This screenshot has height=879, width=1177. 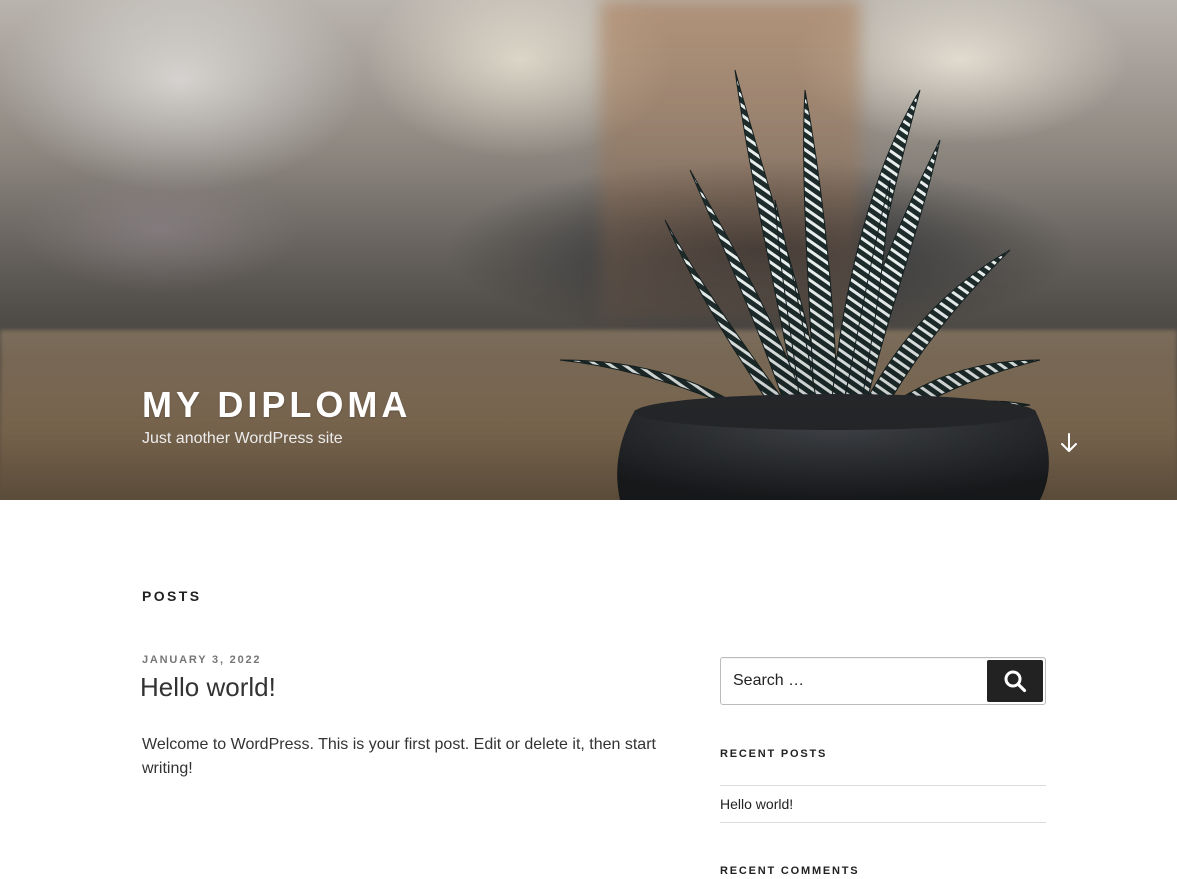 I want to click on search-form, so click(x=883, y=681).